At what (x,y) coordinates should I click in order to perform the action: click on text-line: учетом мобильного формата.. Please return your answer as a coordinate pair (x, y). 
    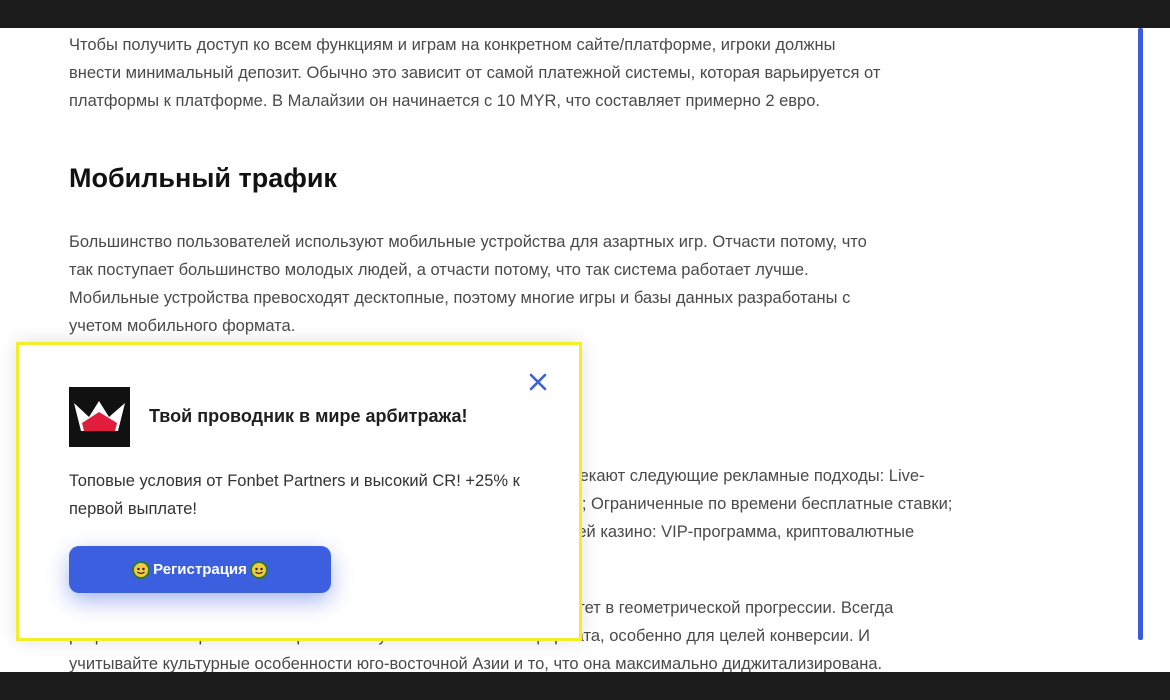
    Looking at the image, I should click on (182, 326).